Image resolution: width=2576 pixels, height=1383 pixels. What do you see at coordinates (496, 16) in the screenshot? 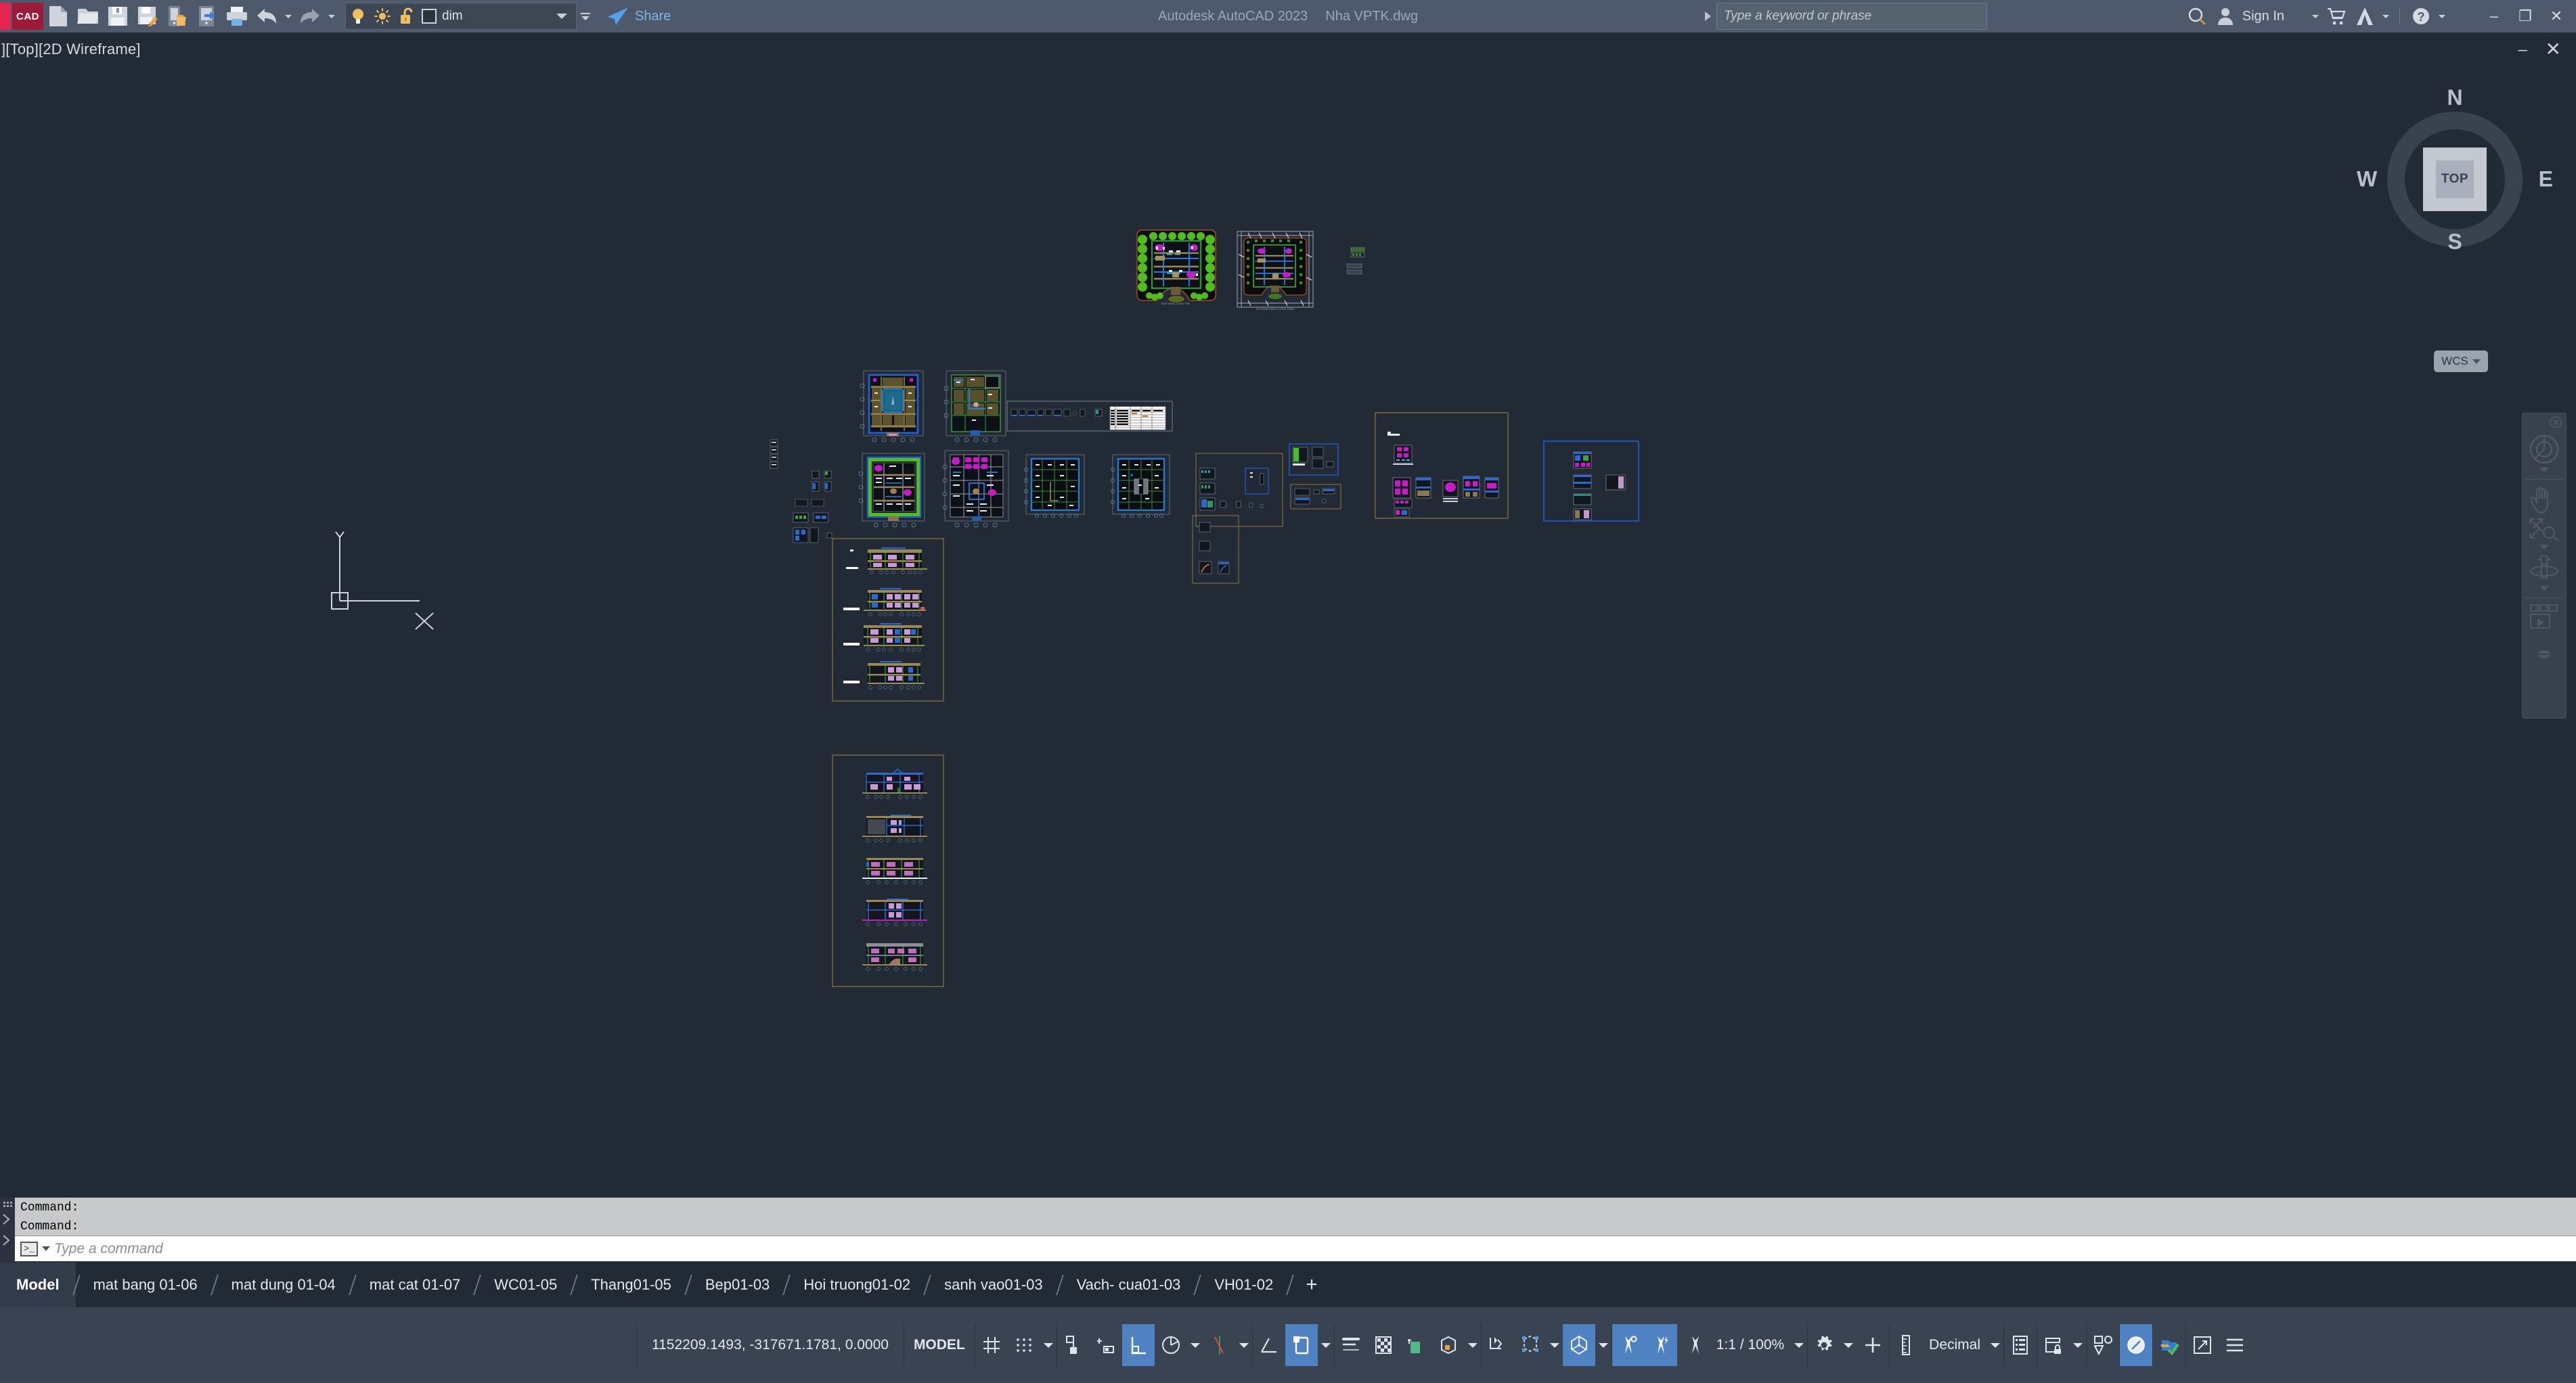
I see `current-layer-name: dim` at bounding box center [496, 16].